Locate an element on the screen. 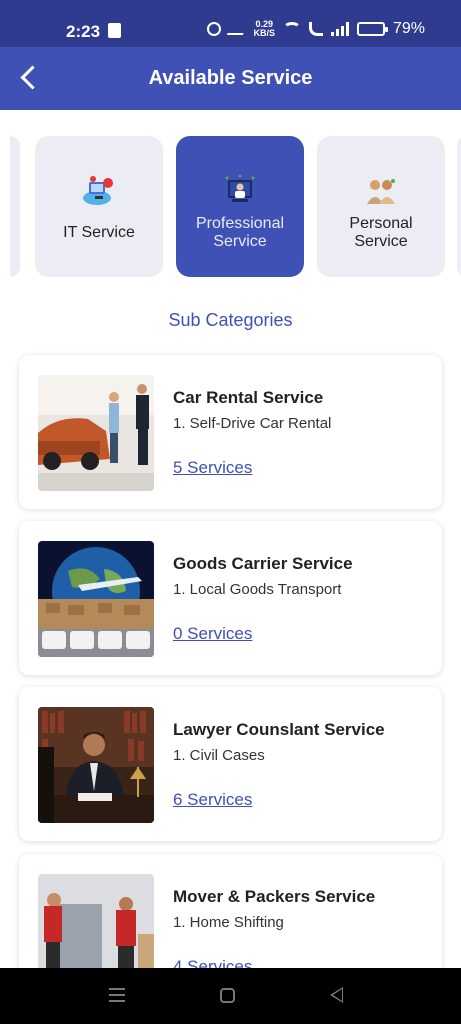  service-title: Lawyer Counslant Service is located at coordinates (279, 729).